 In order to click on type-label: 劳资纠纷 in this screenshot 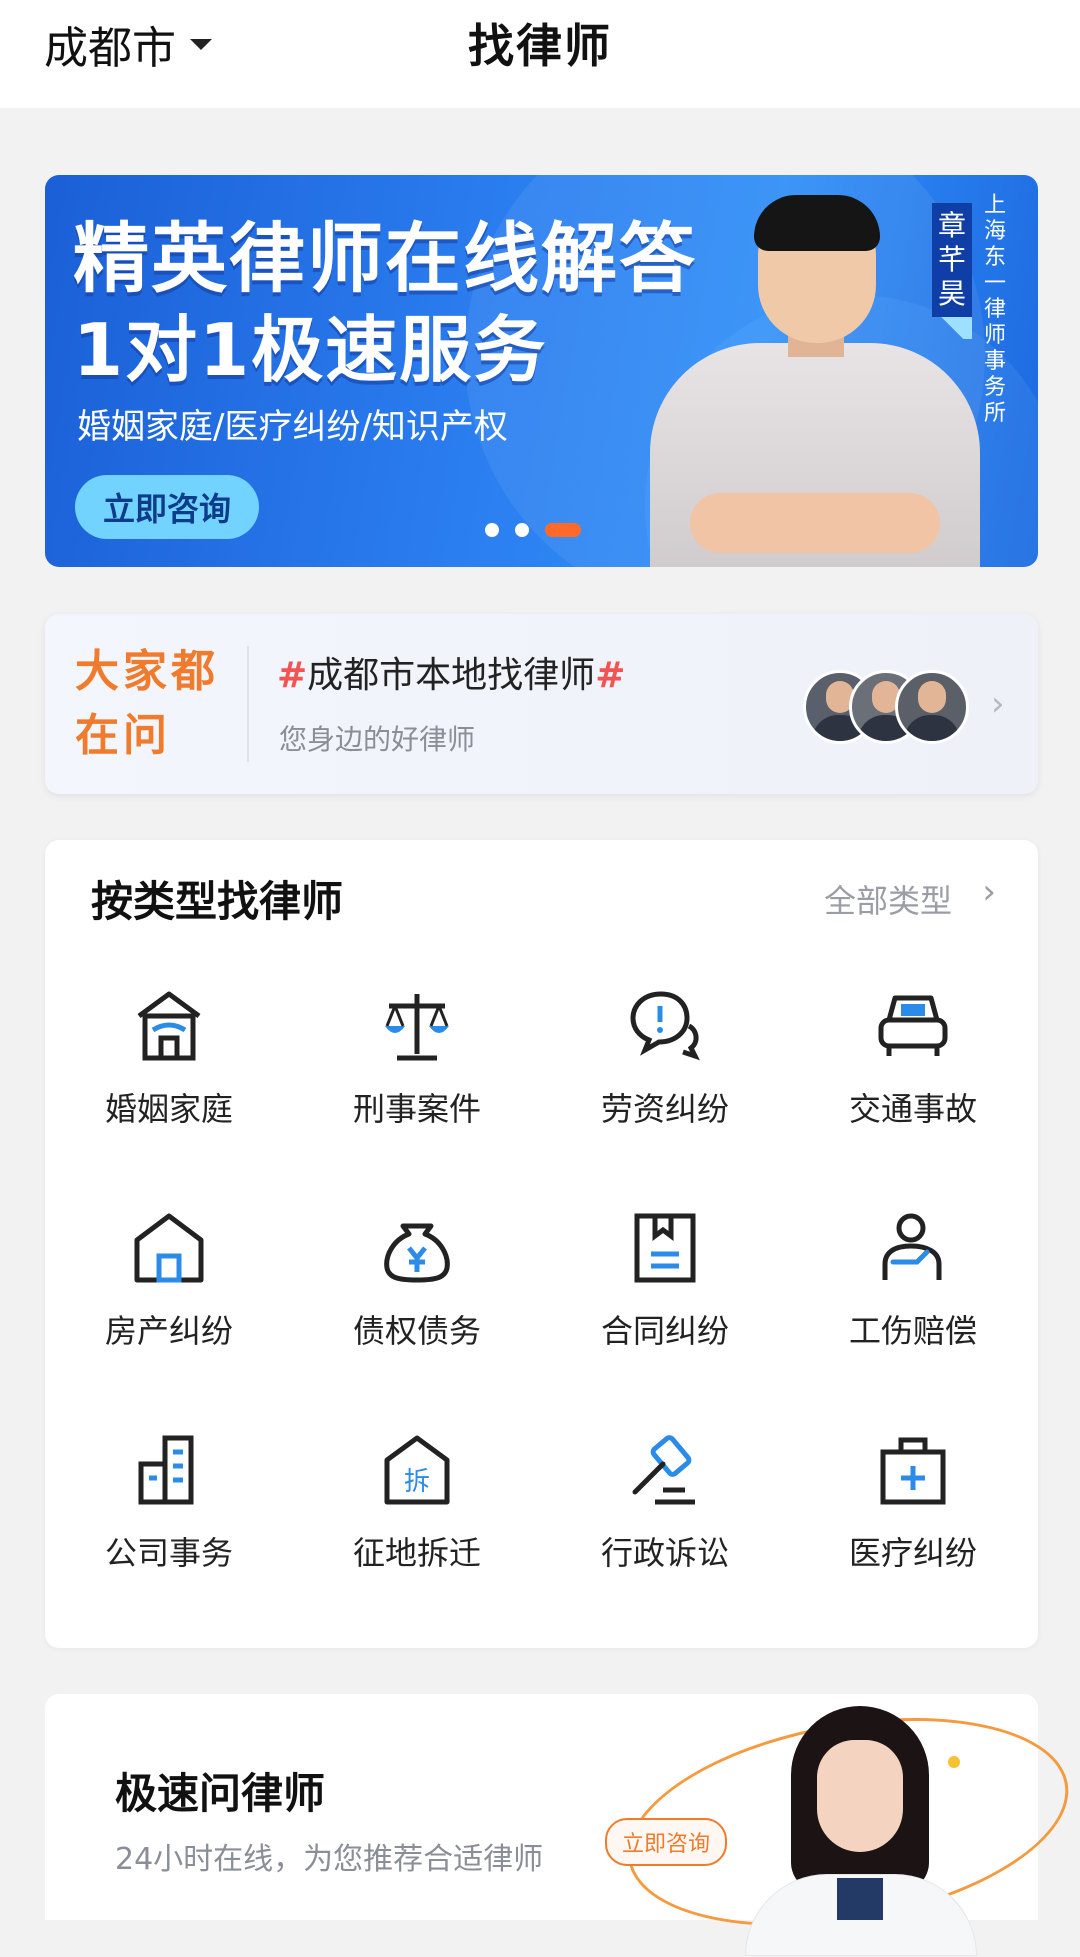, I will do `click(664, 1109)`.